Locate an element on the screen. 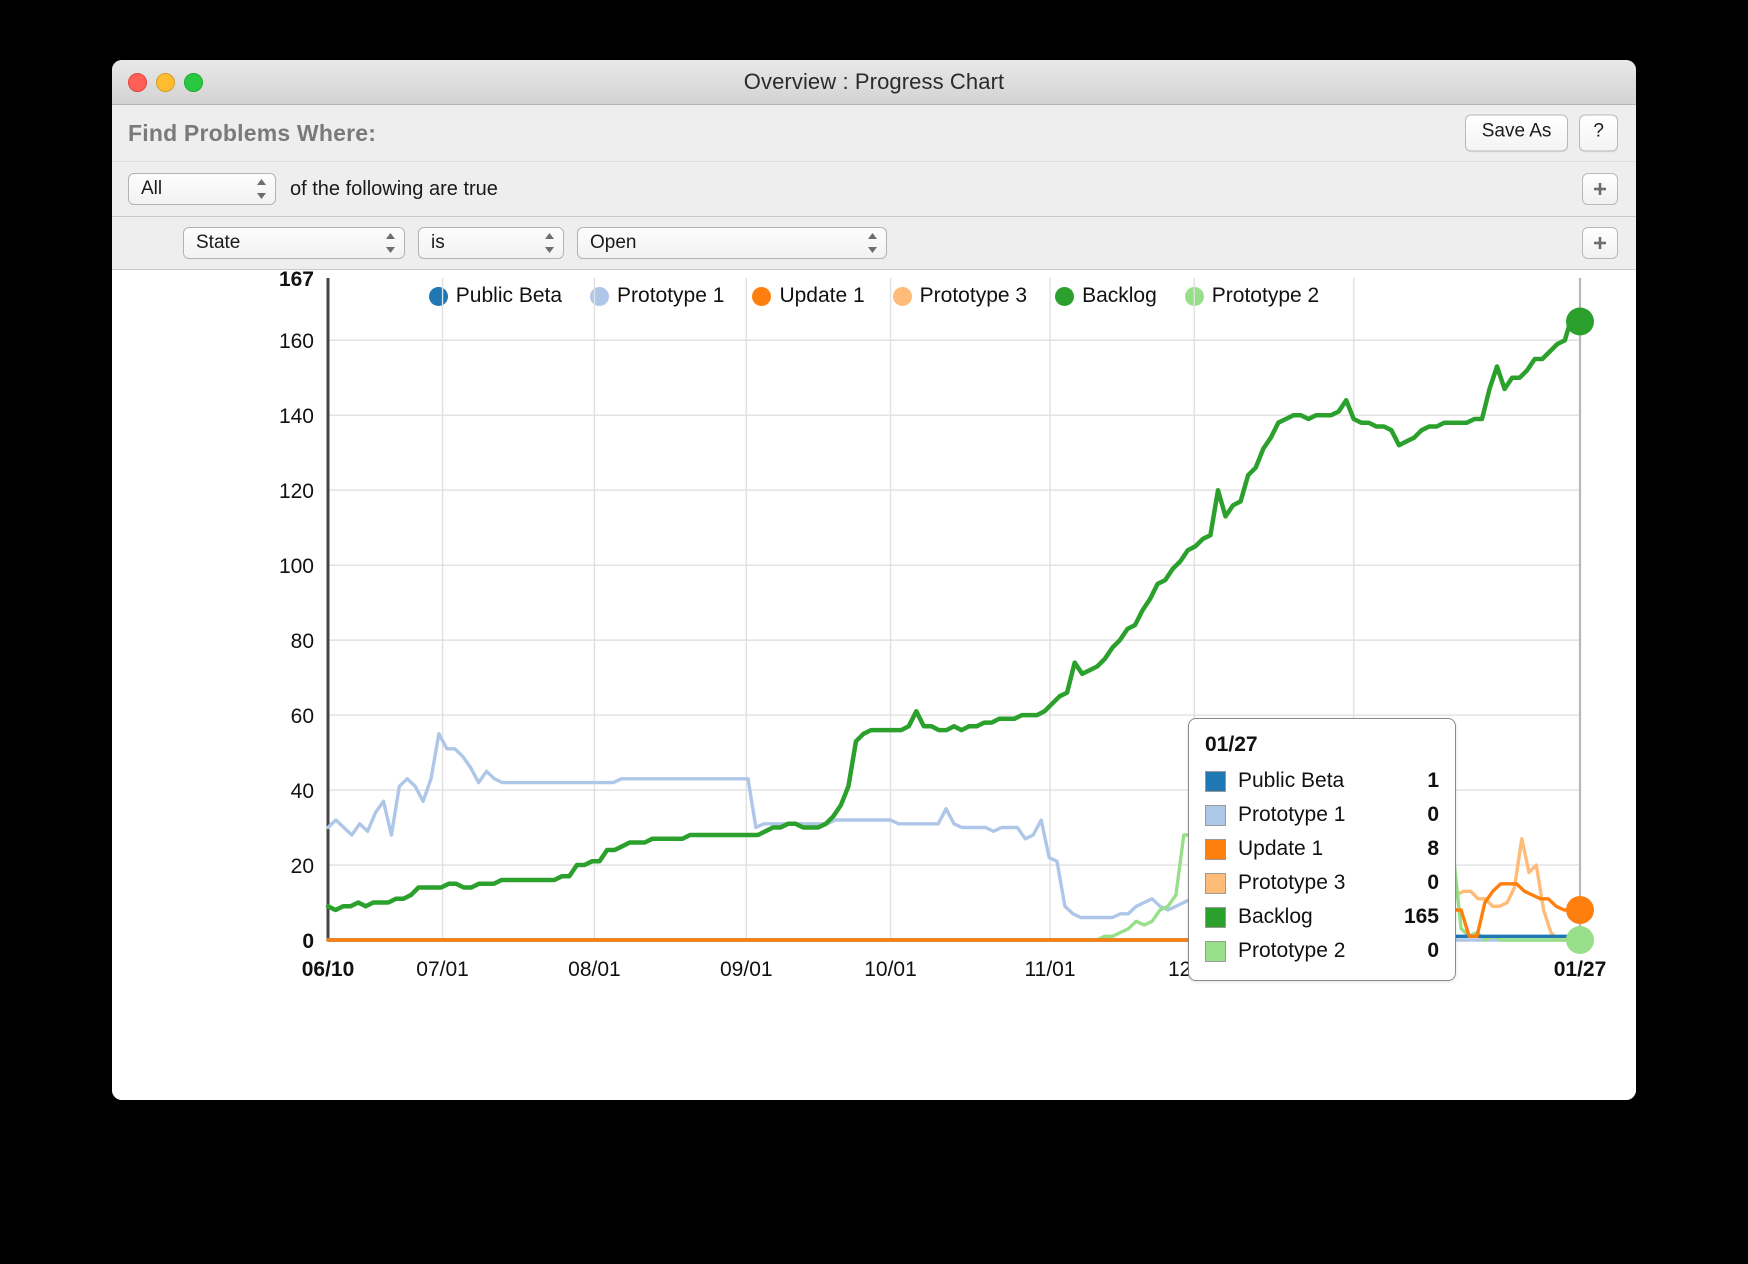 This screenshot has width=1748, height=1264. filter-match-row: All of the following are true is located at coordinates (874, 188).